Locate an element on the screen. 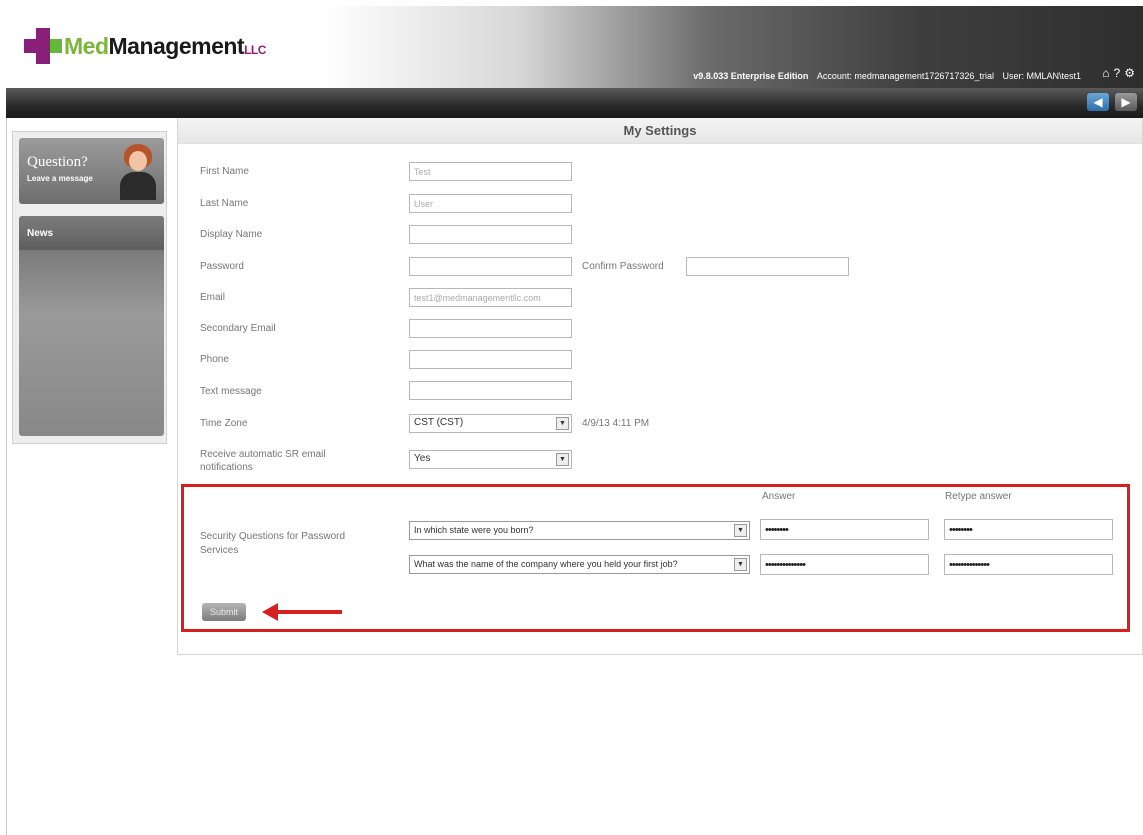 The width and height of the screenshot is (1143, 835). left-sidebar: Question? Leave a message News is located at coordinates (89, 287).